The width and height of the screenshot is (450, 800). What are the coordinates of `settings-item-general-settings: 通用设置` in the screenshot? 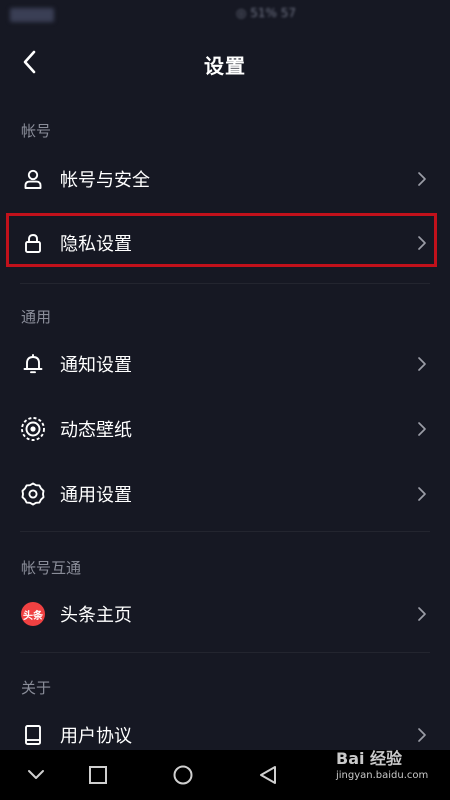 It's located at (225, 494).